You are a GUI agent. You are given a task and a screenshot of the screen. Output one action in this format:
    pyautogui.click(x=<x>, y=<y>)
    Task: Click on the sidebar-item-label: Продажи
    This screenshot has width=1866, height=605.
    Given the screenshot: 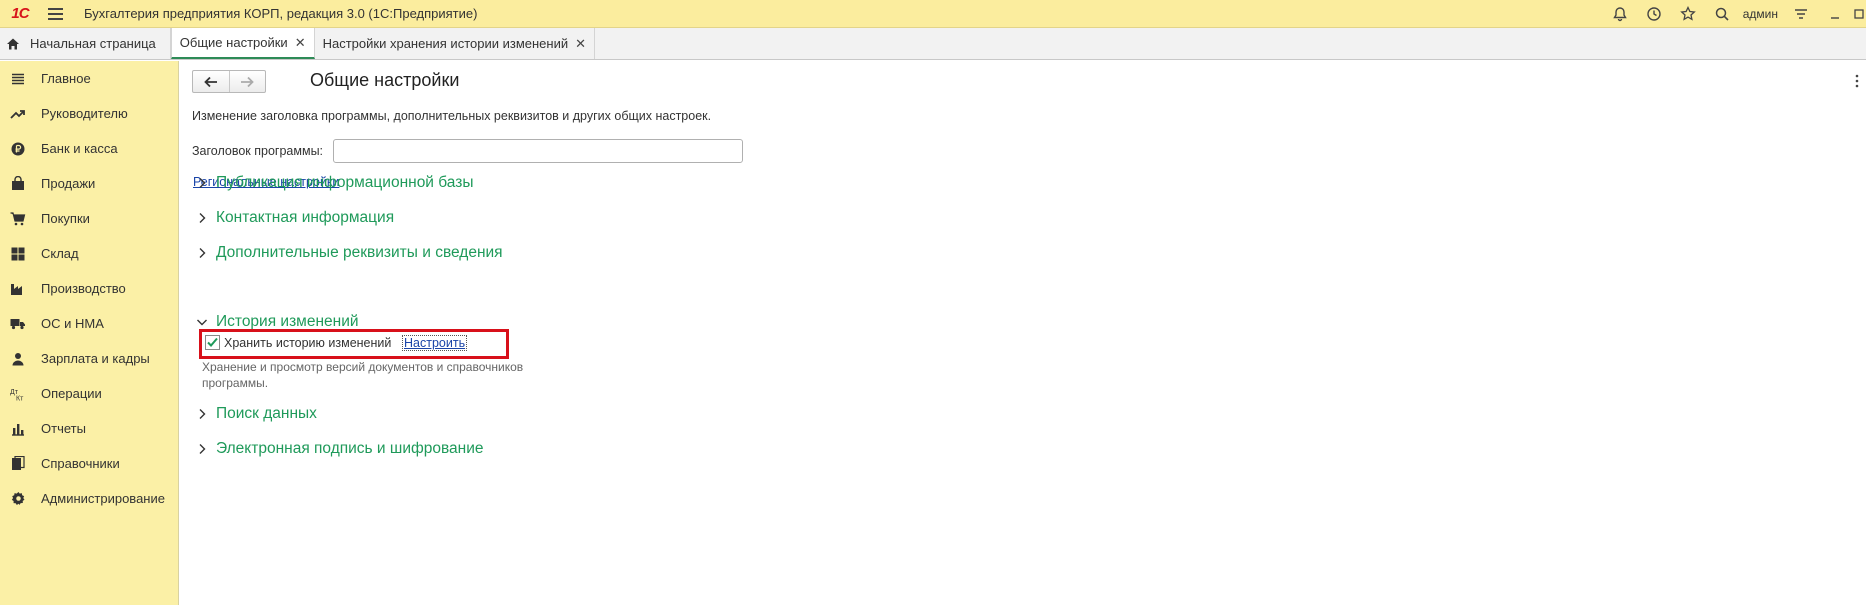 What is the action you would take?
    pyautogui.click(x=68, y=183)
    